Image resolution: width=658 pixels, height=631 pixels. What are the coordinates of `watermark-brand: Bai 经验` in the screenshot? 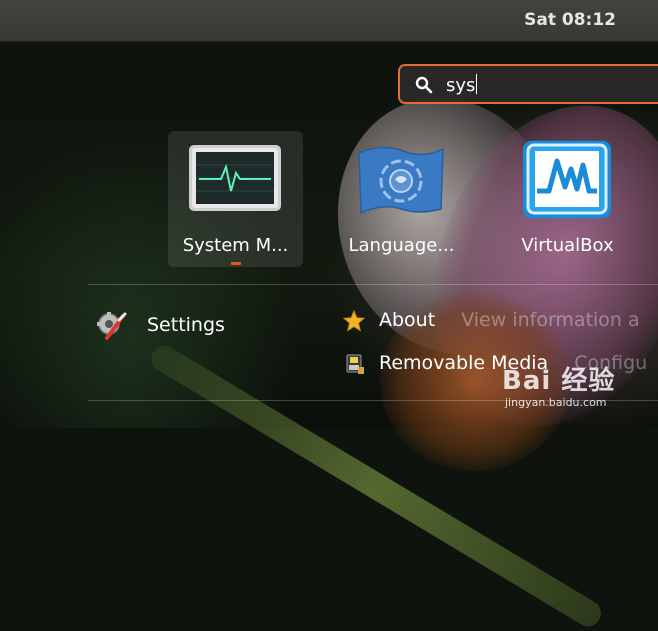 It's located at (559, 381).